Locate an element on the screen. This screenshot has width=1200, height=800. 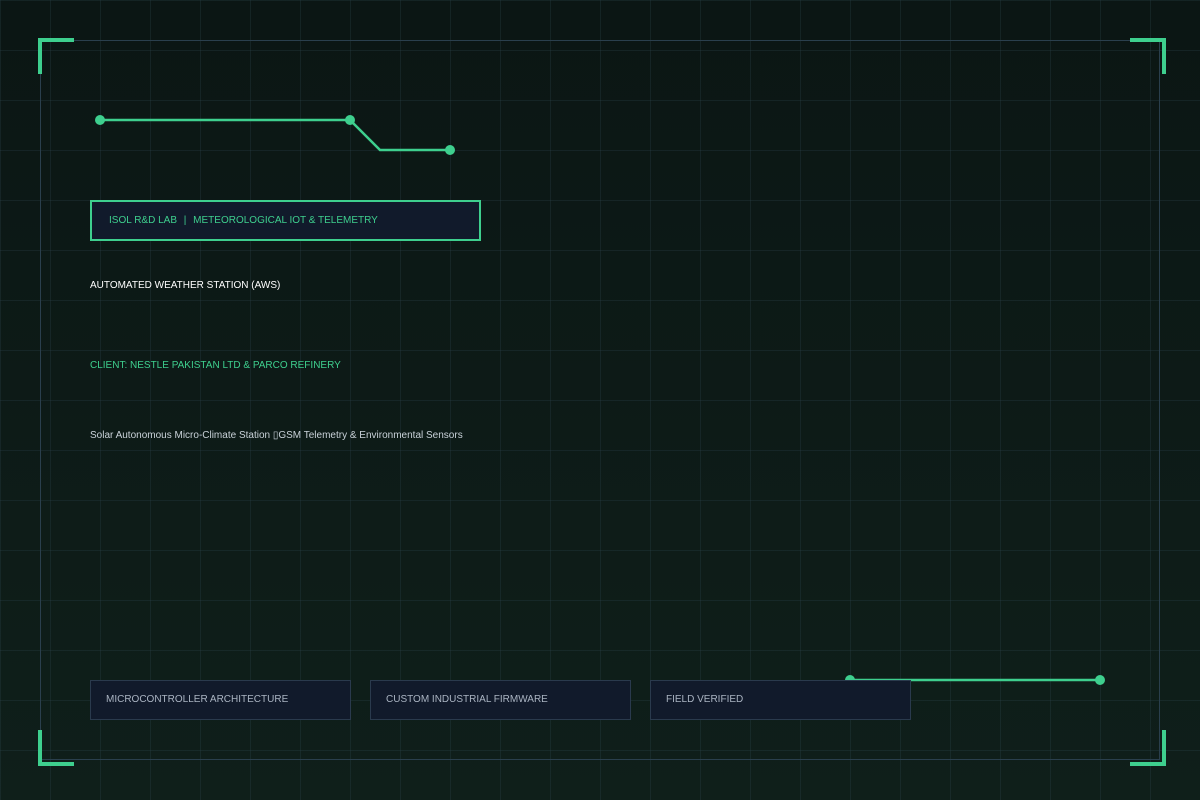
lab-name: ISOL R&D LAB is located at coordinates (143, 220).